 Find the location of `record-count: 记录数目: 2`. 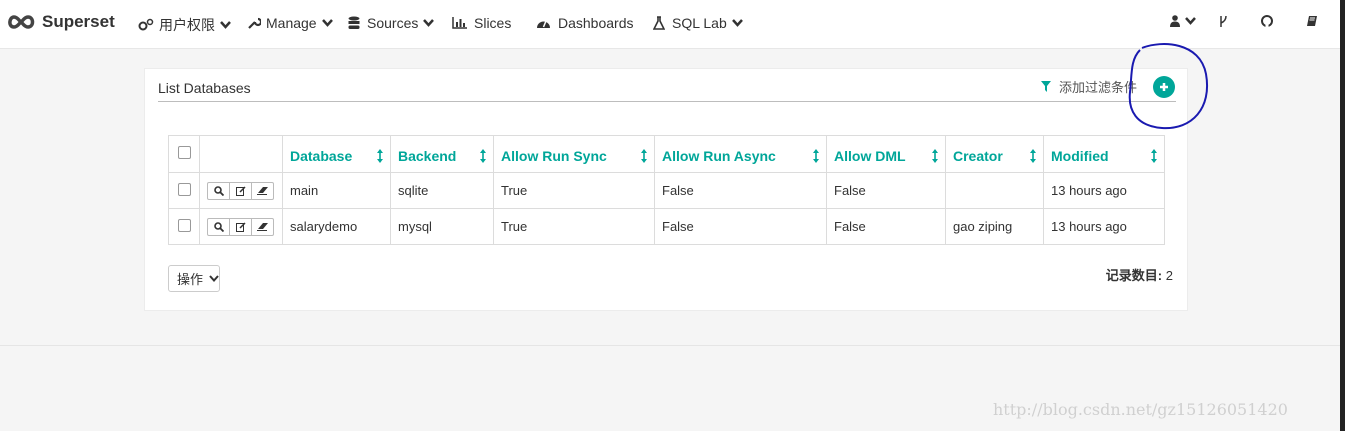

record-count: 记录数目: 2 is located at coordinates (1139, 274).